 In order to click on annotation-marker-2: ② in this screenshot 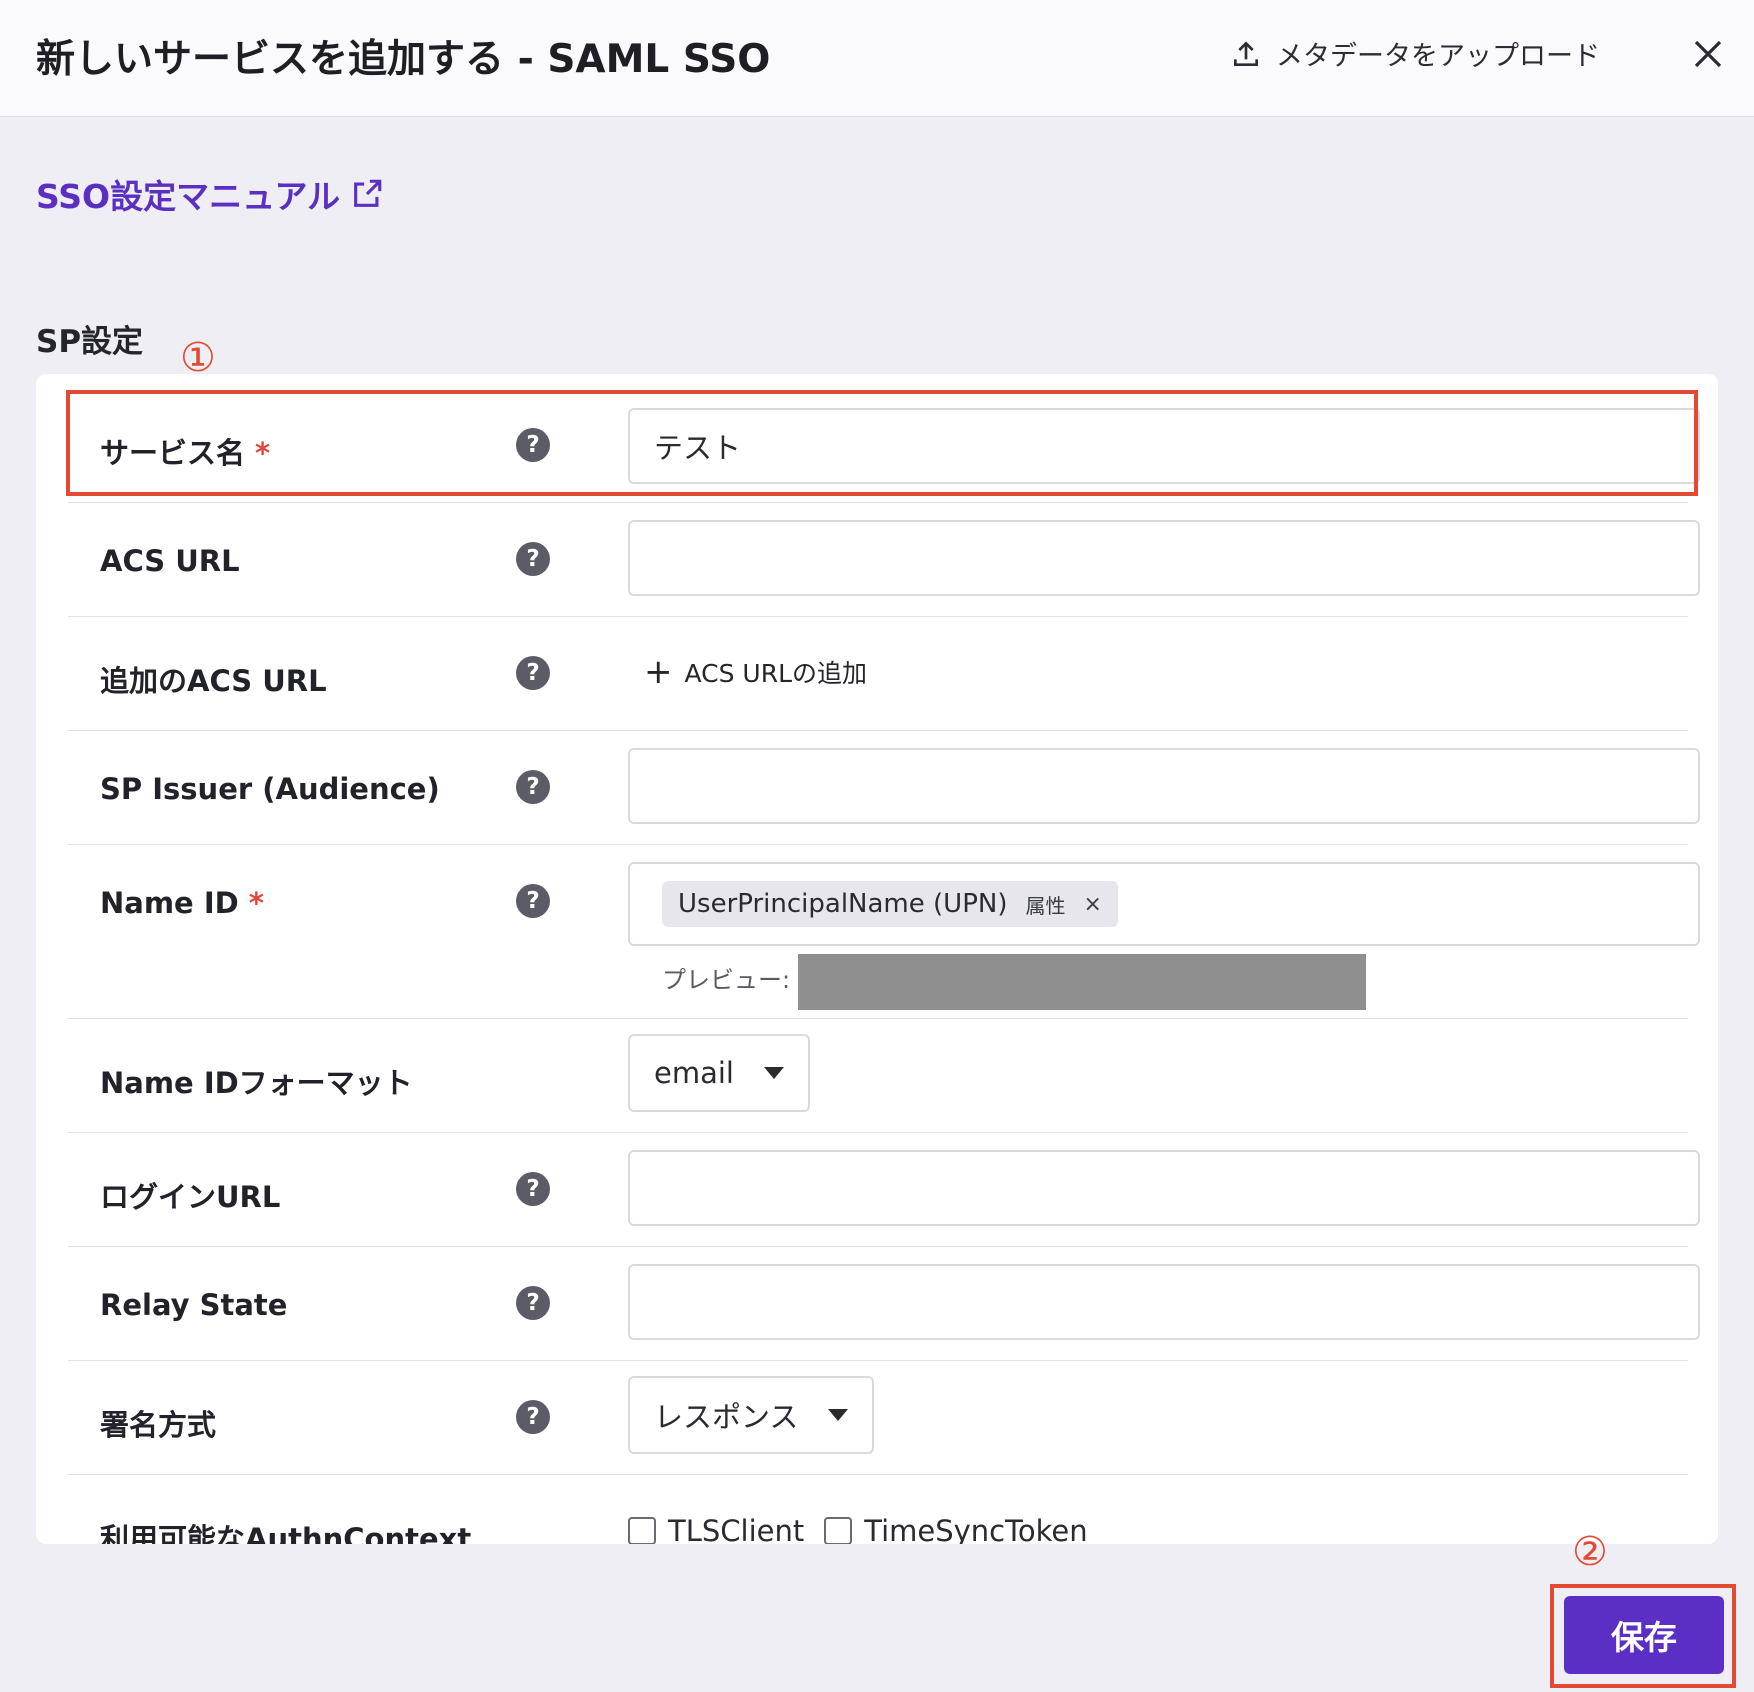, I will do `click(1590, 1552)`.